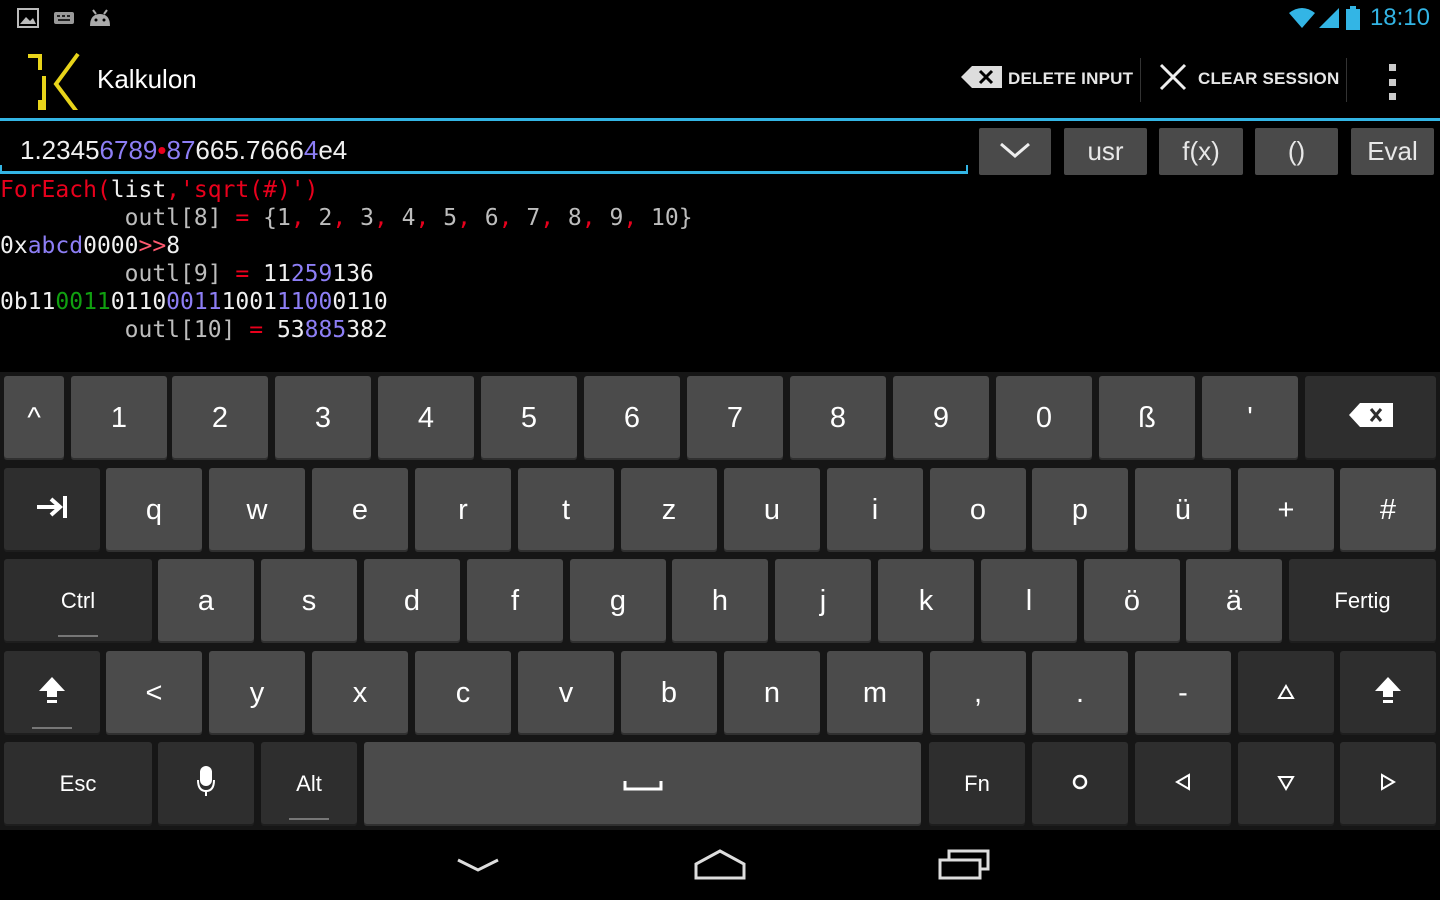 Image resolution: width=1440 pixels, height=900 pixels. Describe the element at coordinates (1029, 601) in the screenshot. I see `letter-key: l` at that location.